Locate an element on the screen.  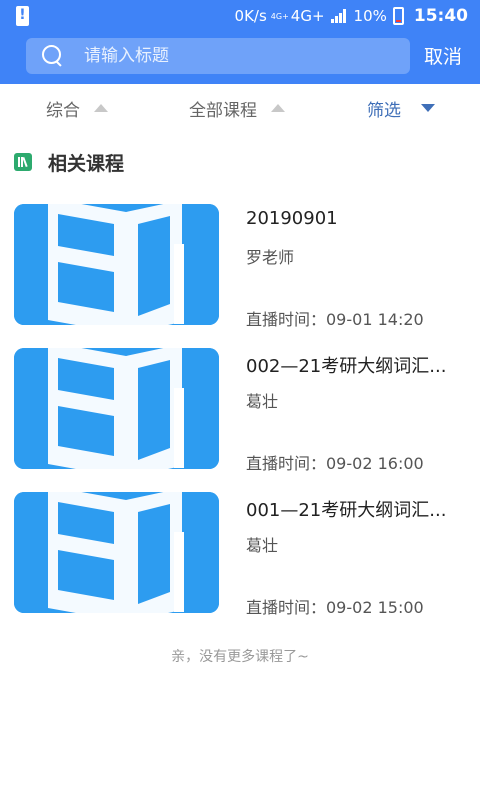
course-live-time: 直播时间：09-02 15:00 is located at coordinates (335, 607).